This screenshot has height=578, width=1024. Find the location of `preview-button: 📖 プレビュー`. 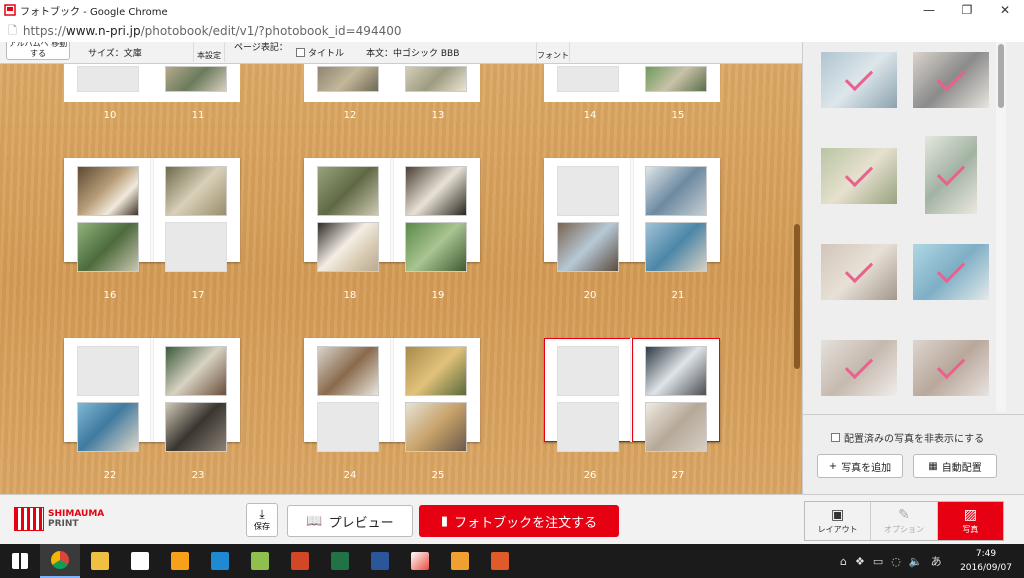

preview-button: 📖 プレビュー is located at coordinates (350, 521).